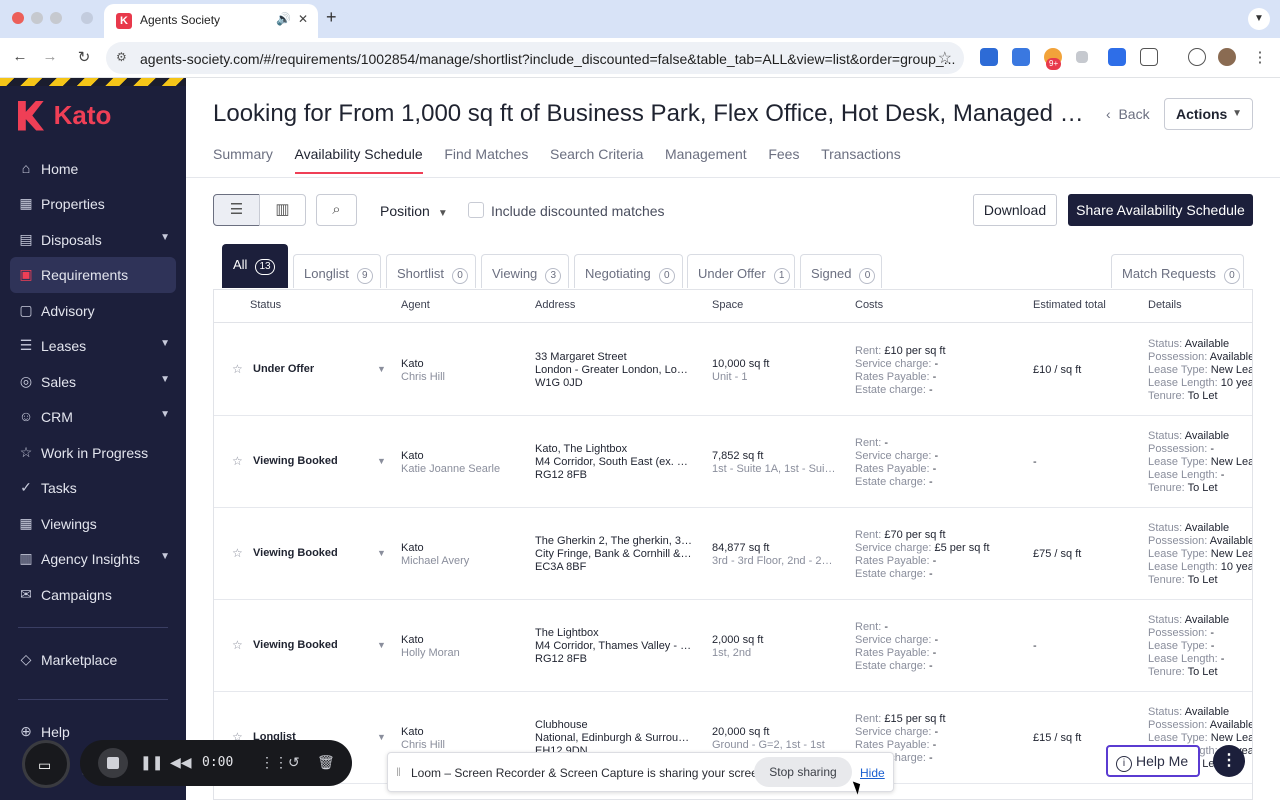  What do you see at coordinates (872, 773) in the screenshot?
I see `hide-link: Hide` at bounding box center [872, 773].